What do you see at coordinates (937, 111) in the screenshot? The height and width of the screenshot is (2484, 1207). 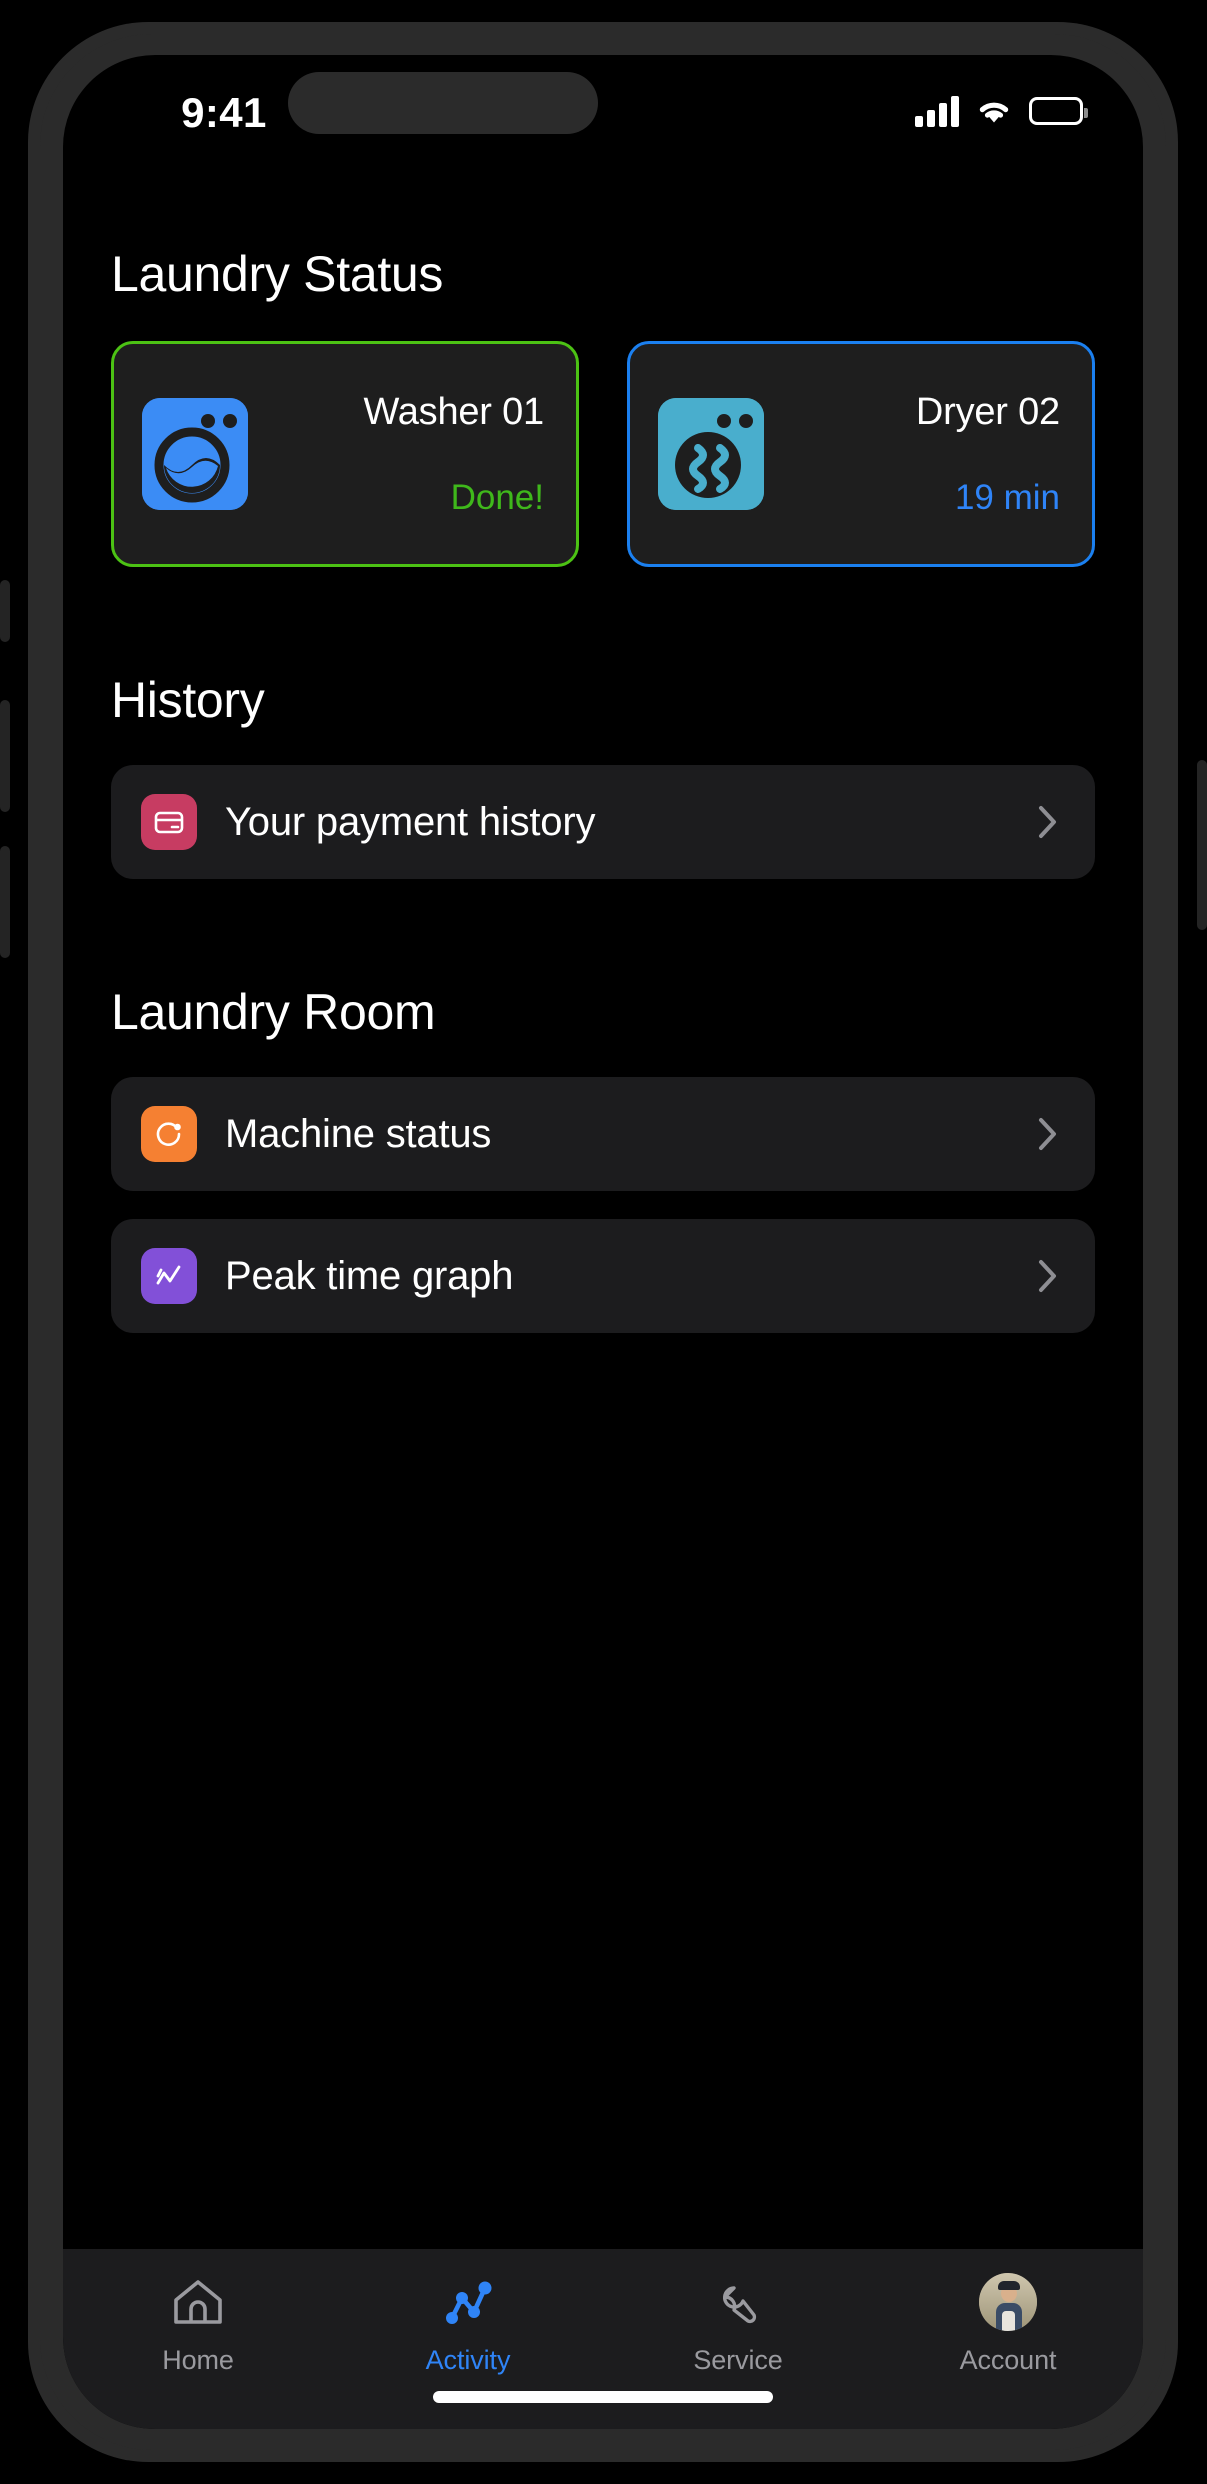 I see `cellular-bars-icon` at bounding box center [937, 111].